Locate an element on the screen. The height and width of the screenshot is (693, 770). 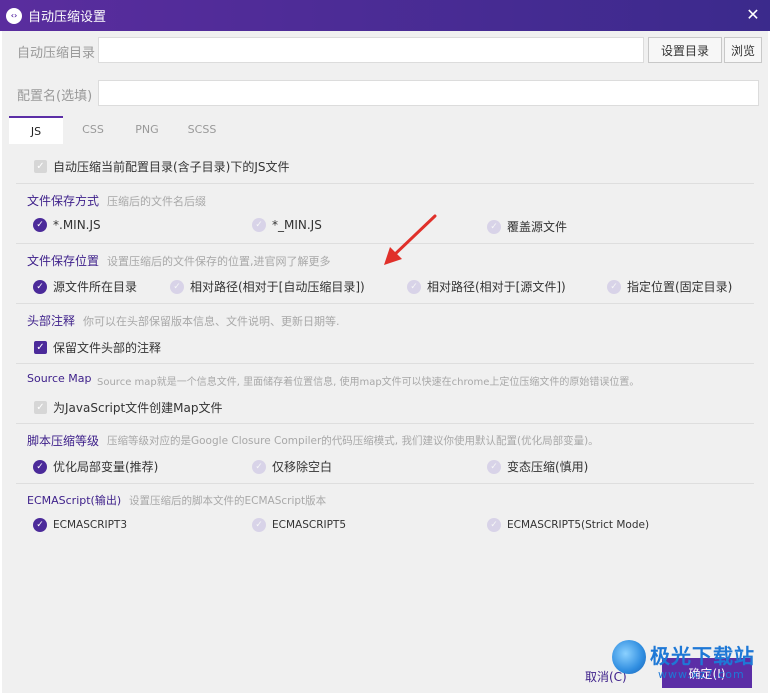
tab-png: PNG is located at coordinates (147, 130).